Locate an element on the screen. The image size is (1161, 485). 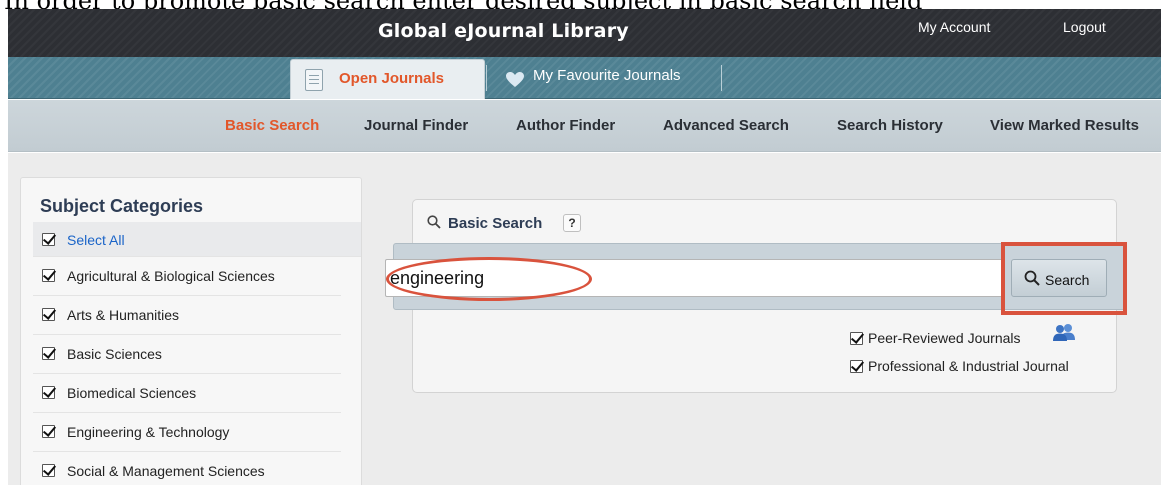
nav-journal-finder: Journal Finder is located at coordinates (416, 125).